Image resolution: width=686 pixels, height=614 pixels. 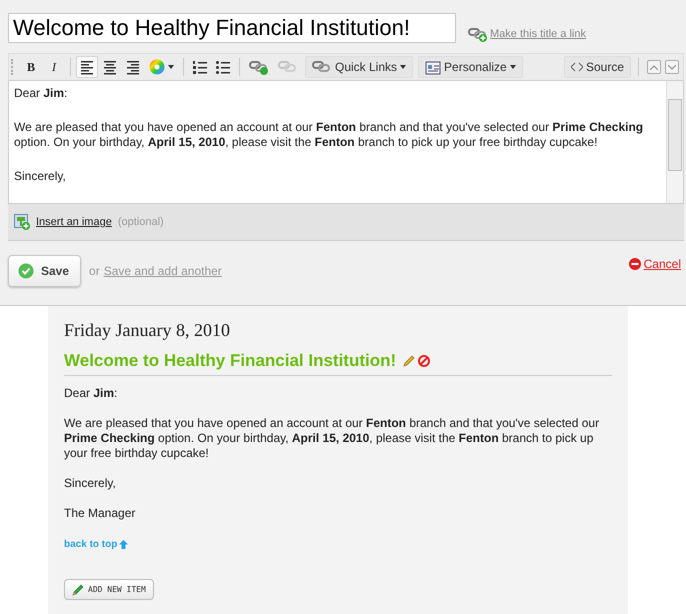 What do you see at coordinates (54, 67) in the screenshot?
I see `italic-button: I` at bounding box center [54, 67].